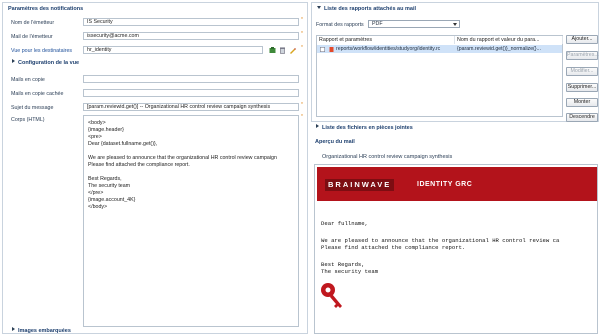 The image size is (601, 336). I want to click on key-icon, so click(331, 295).